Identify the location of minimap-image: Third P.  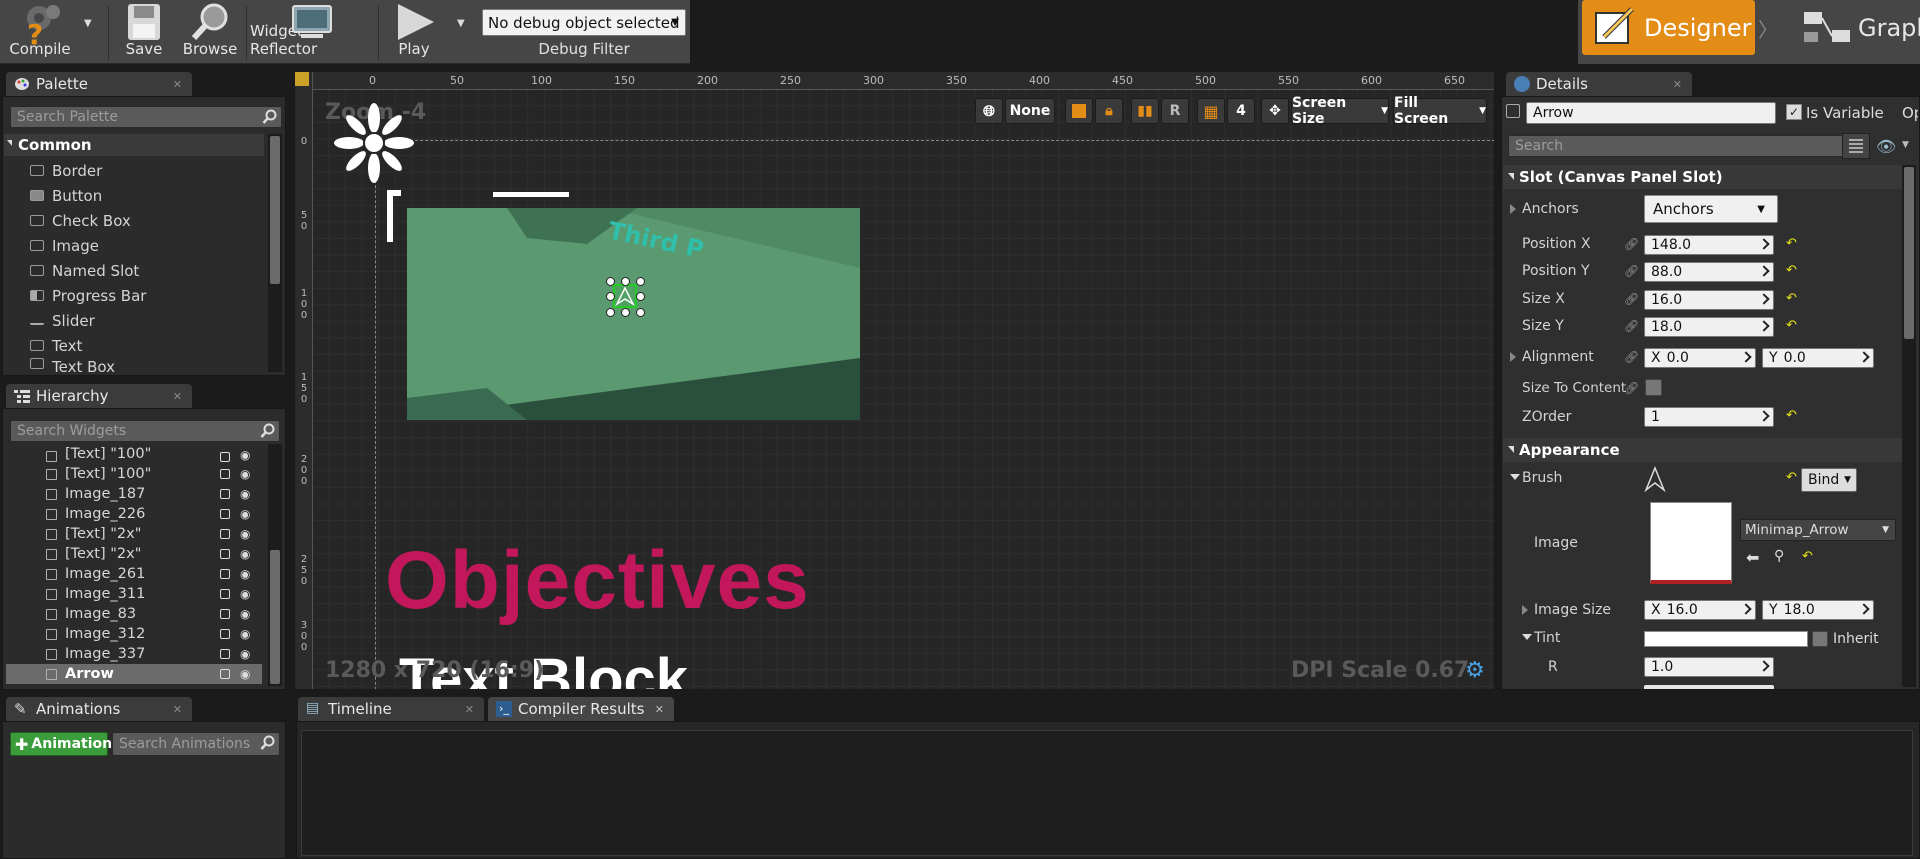
(633, 314).